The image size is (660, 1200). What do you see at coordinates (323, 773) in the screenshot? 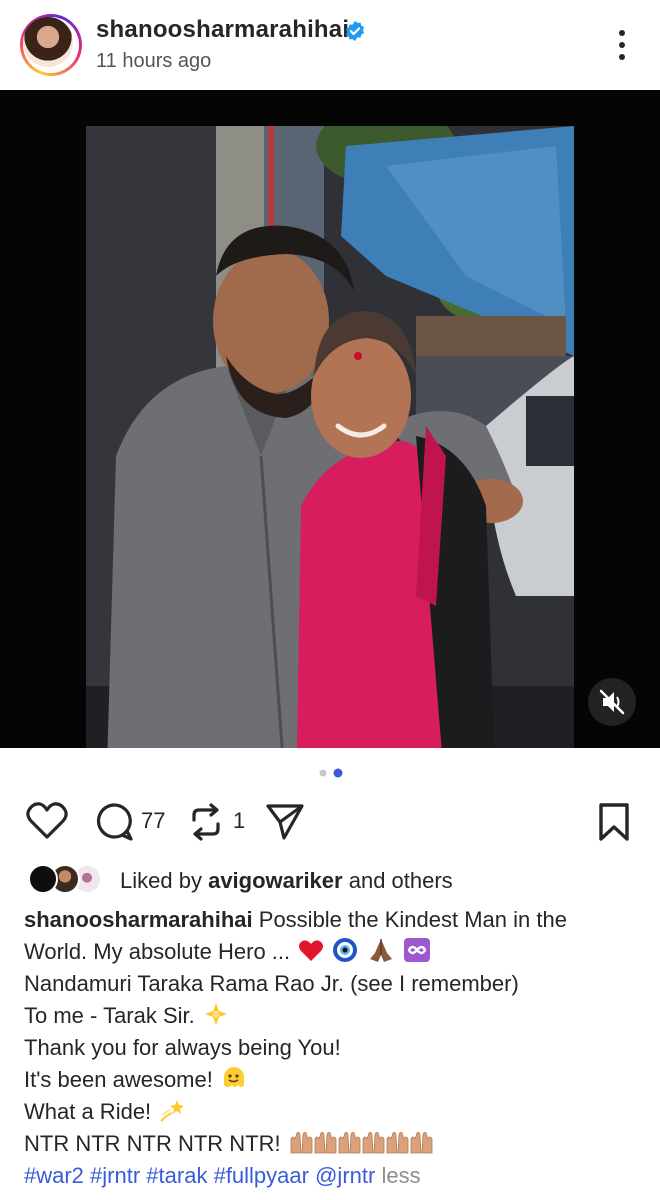
I see `carousel-dot` at bounding box center [323, 773].